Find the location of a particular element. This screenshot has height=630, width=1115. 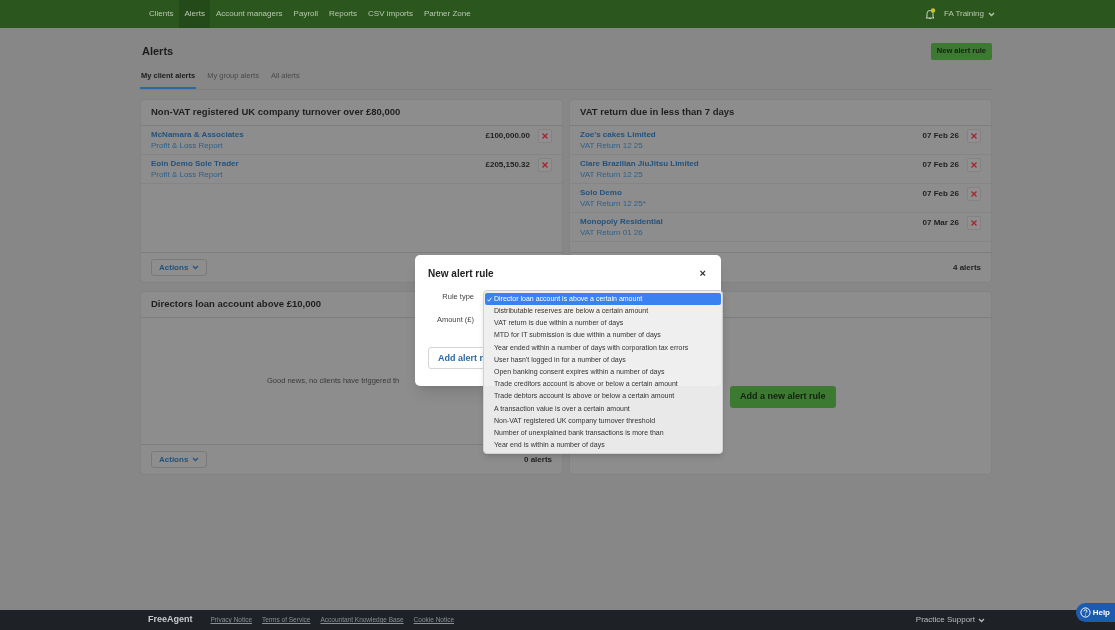

nav-item: Clients is located at coordinates (161, 14).